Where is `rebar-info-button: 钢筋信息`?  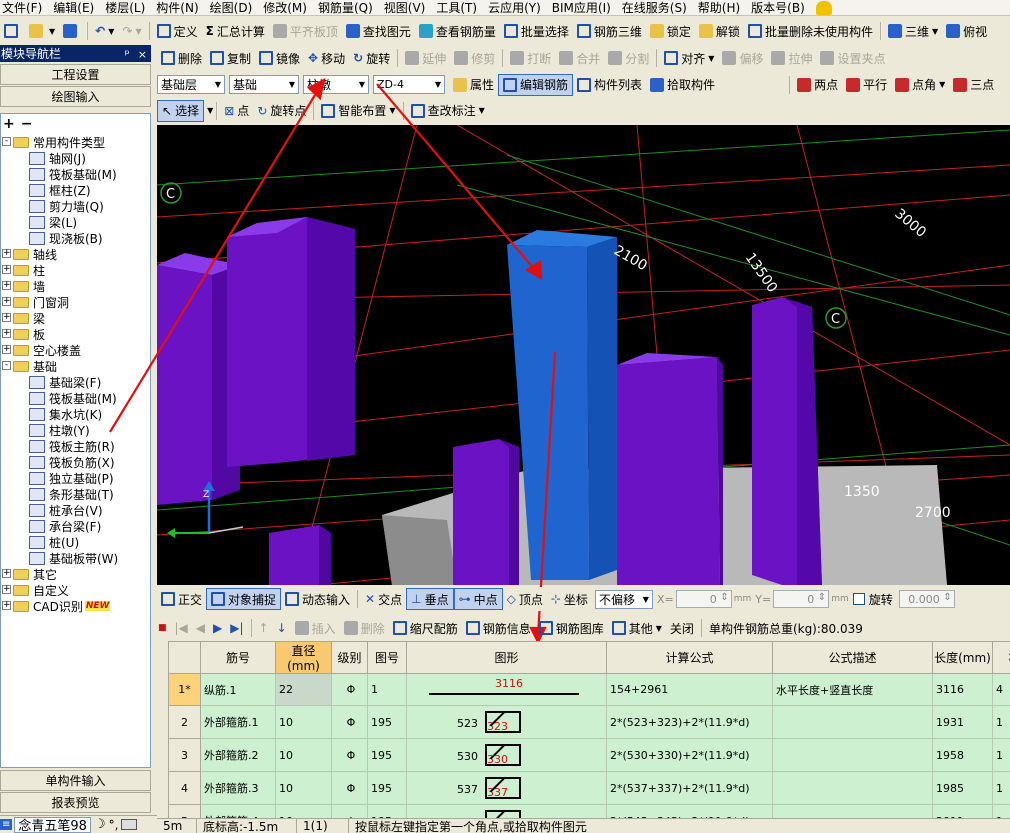 rebar-info-button: 钢筋信息 is located at coordinates (498, 628).